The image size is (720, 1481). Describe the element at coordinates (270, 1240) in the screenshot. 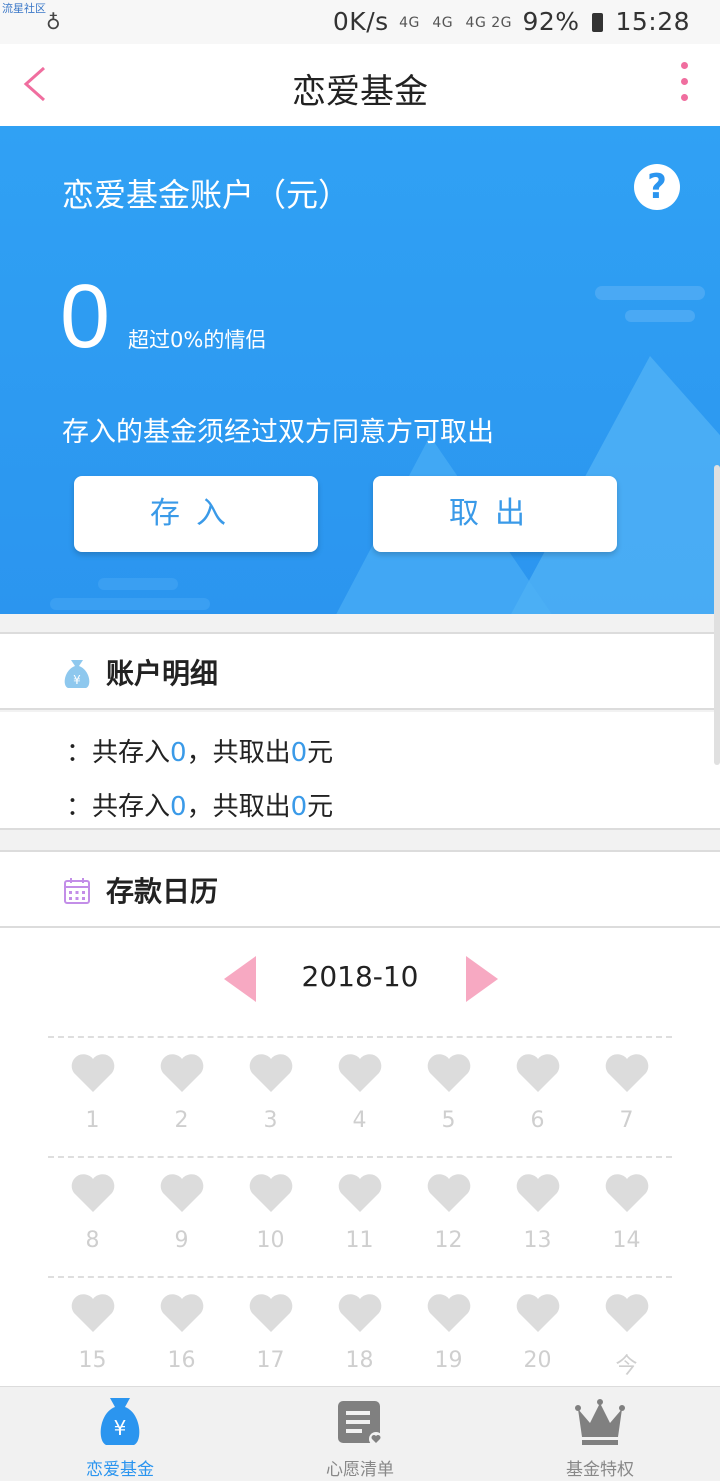

I see `day-number: 10` at that location.